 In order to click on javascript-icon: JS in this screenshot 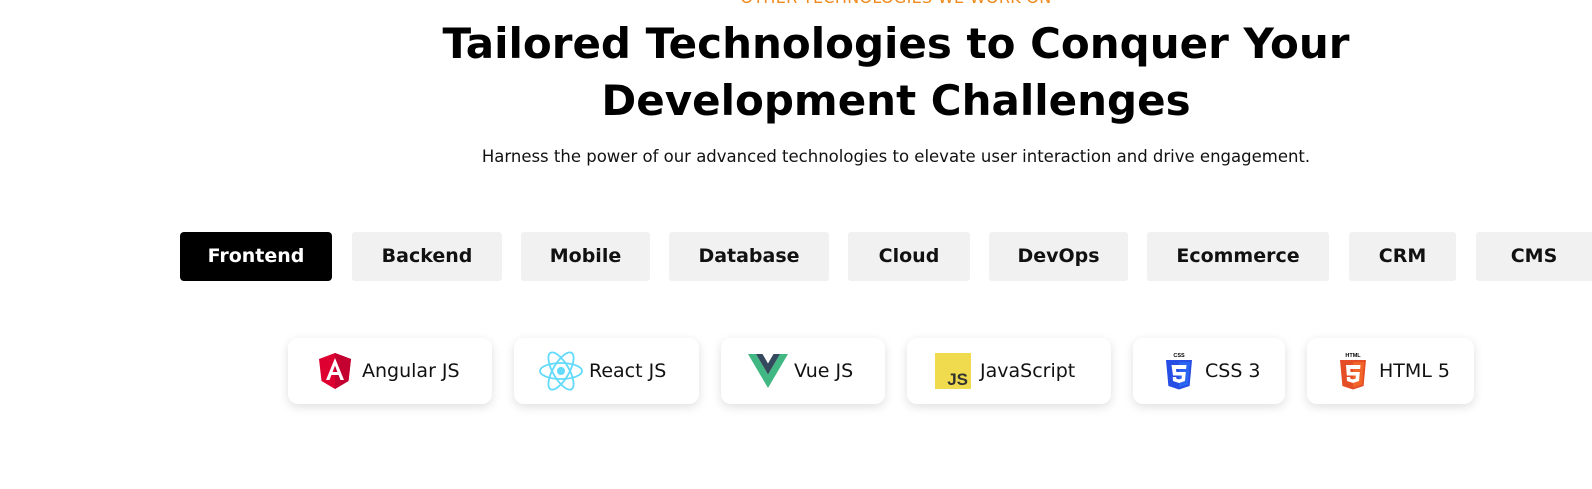, I will do `click(953, 371)`.